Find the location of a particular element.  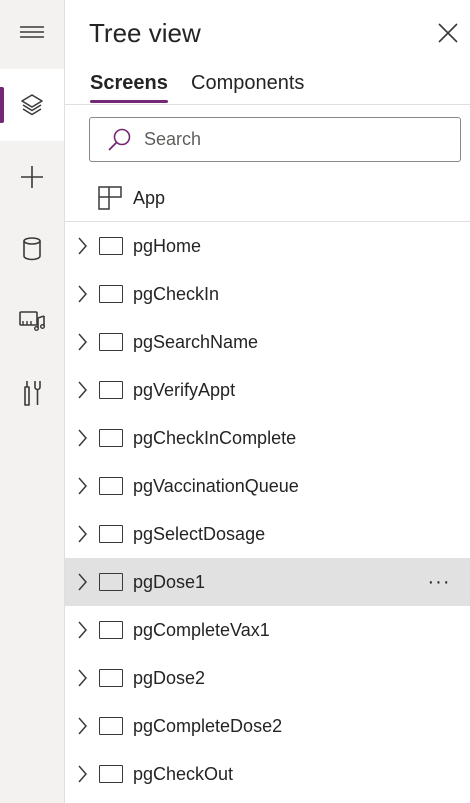

database-icon is located at coordinates (32, 249).